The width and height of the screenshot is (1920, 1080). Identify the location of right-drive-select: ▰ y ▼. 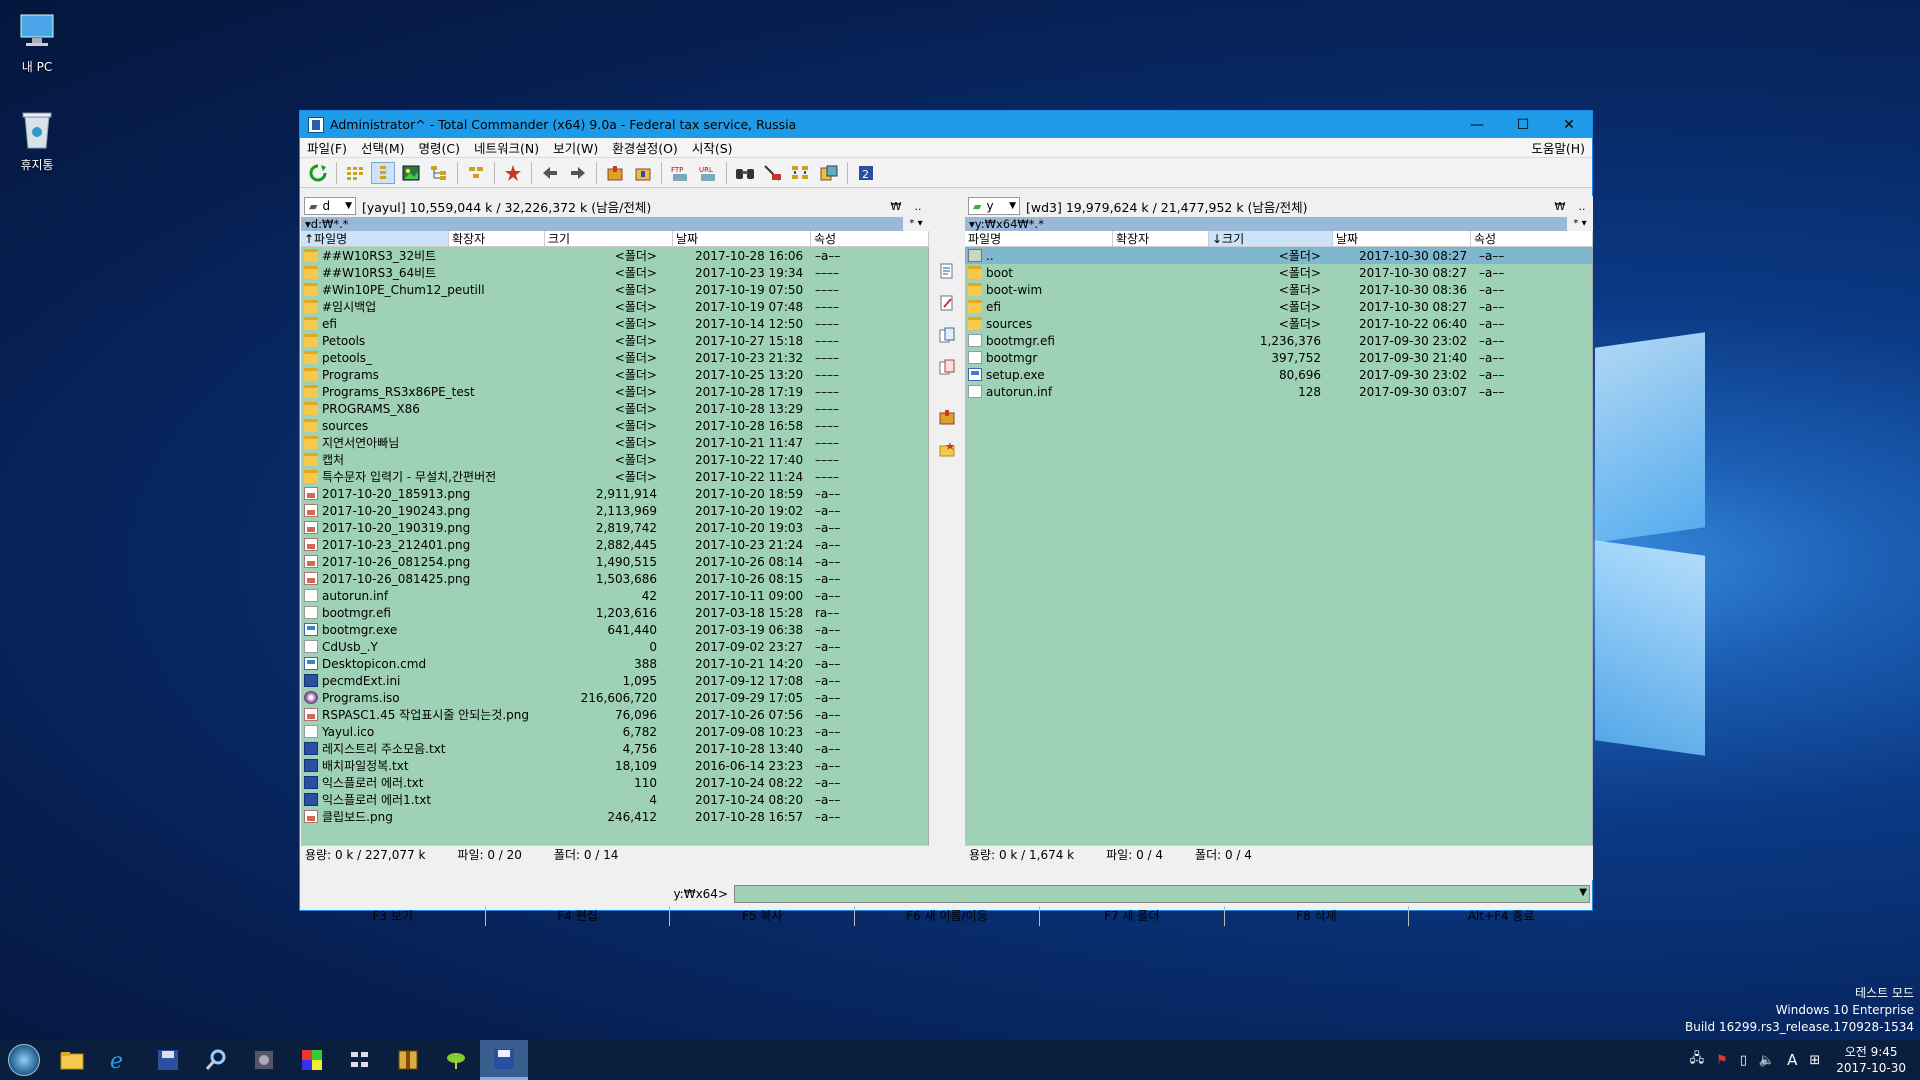
(994, 206).